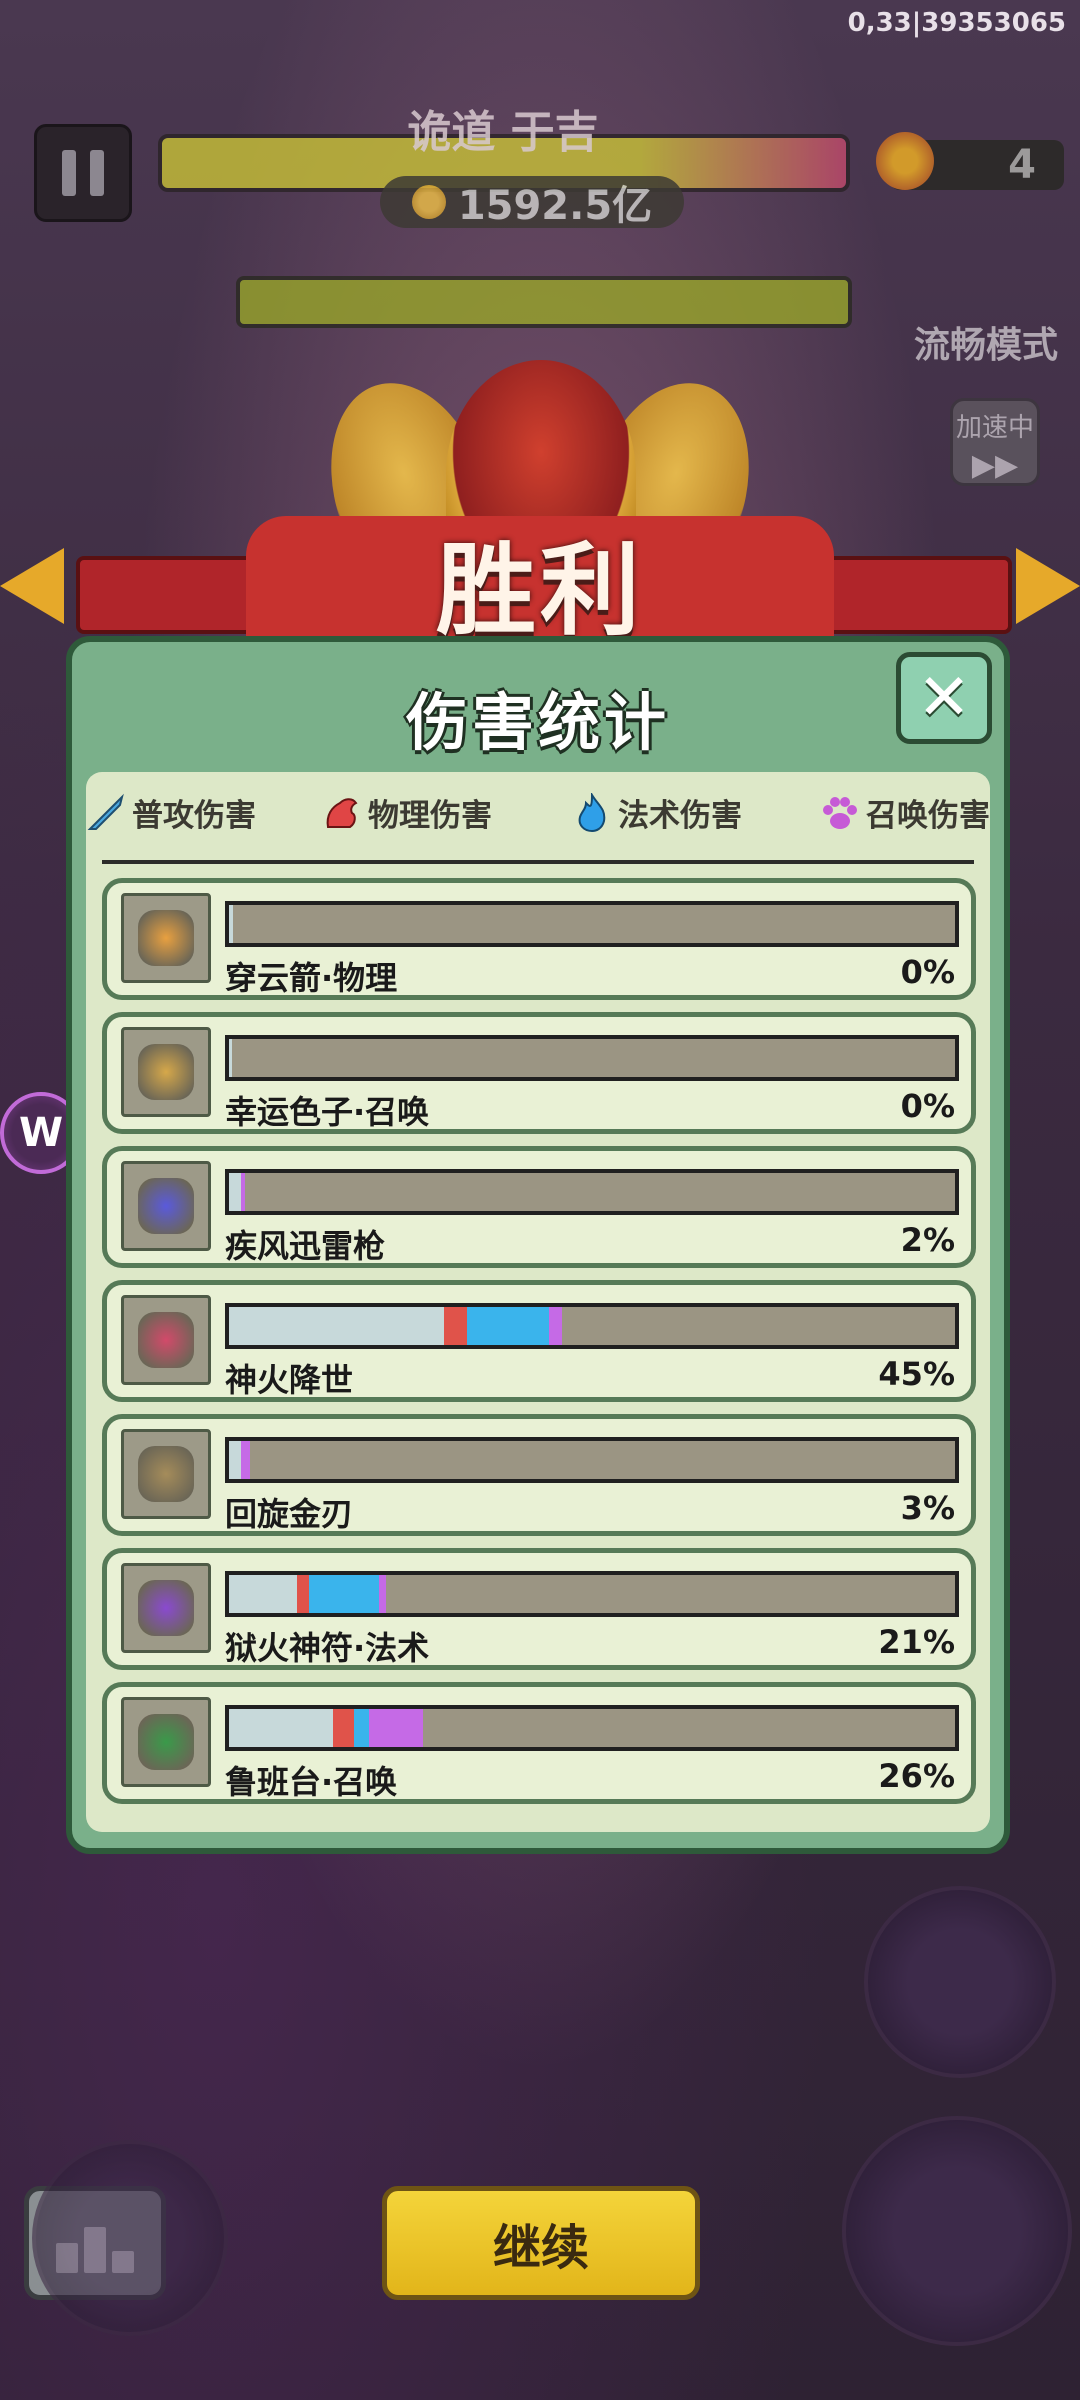 The width and height of the screenshot is (1080, 2400). I want to click on dice-icon, so click(166, 1072).